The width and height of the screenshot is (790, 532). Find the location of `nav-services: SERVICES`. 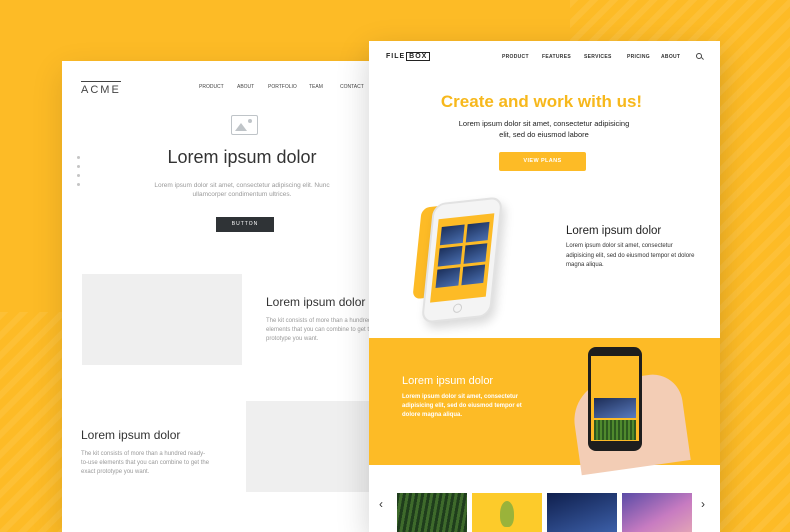

nav-services: SERVICES is located at coordinates (598, 57).